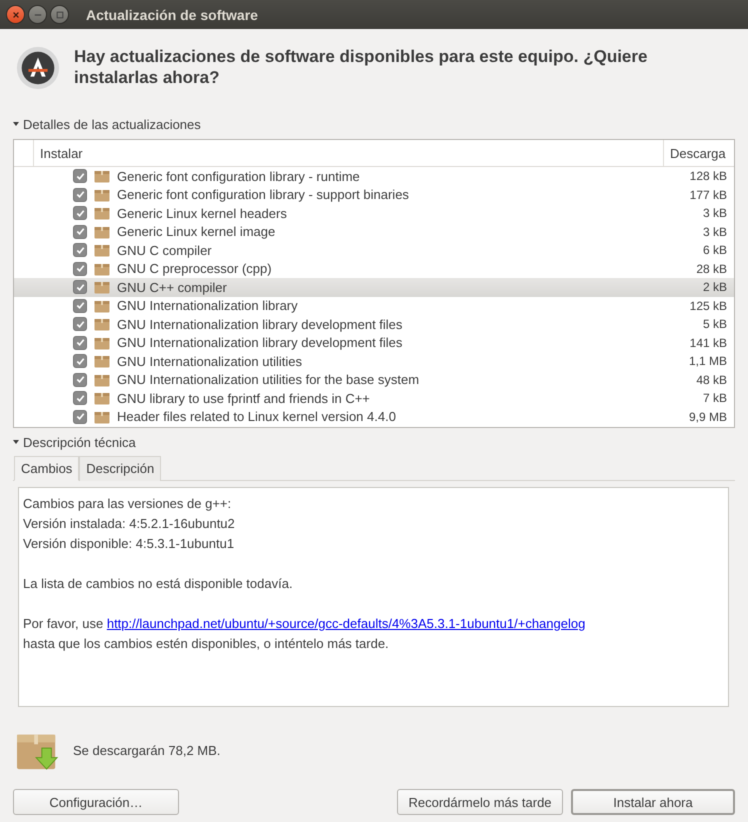  Describe the element at coordinates (146, 750) in the screenshot. I see `download-summary: Se descargarán 78,2 MB.` at that location.